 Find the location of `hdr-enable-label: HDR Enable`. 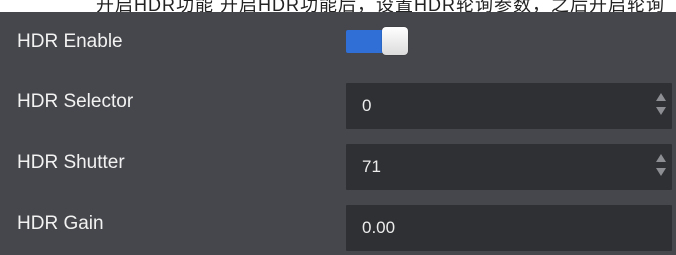

hdr-enable-label: HDR Enable is located at coordinates (70, 41).